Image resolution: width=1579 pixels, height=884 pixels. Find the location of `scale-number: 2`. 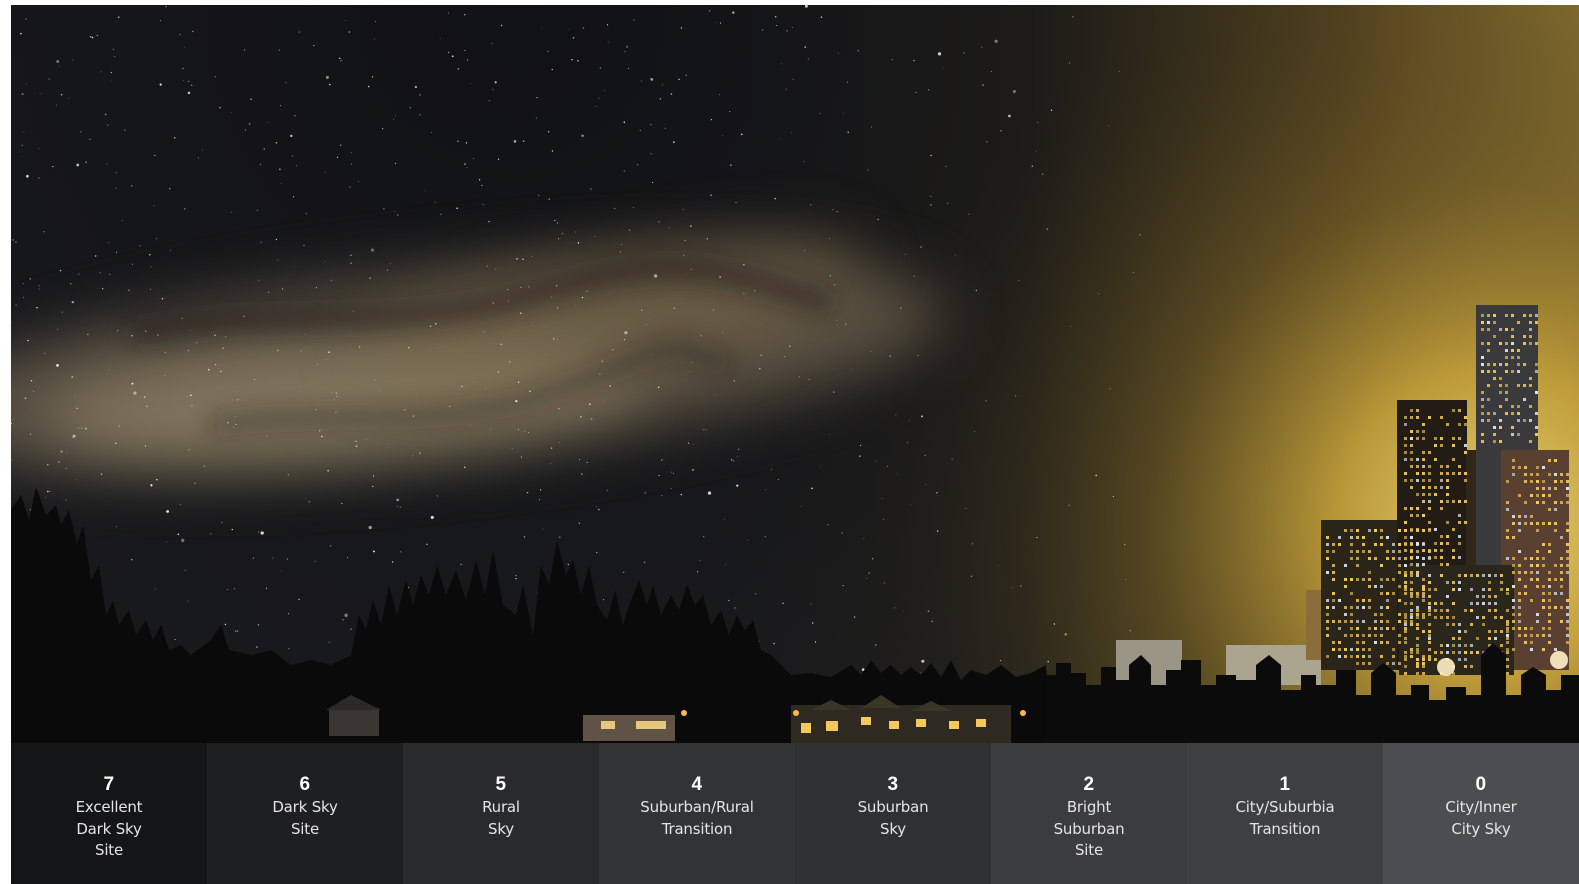

scale-number: 2 is located at coordinates (1089, 784).